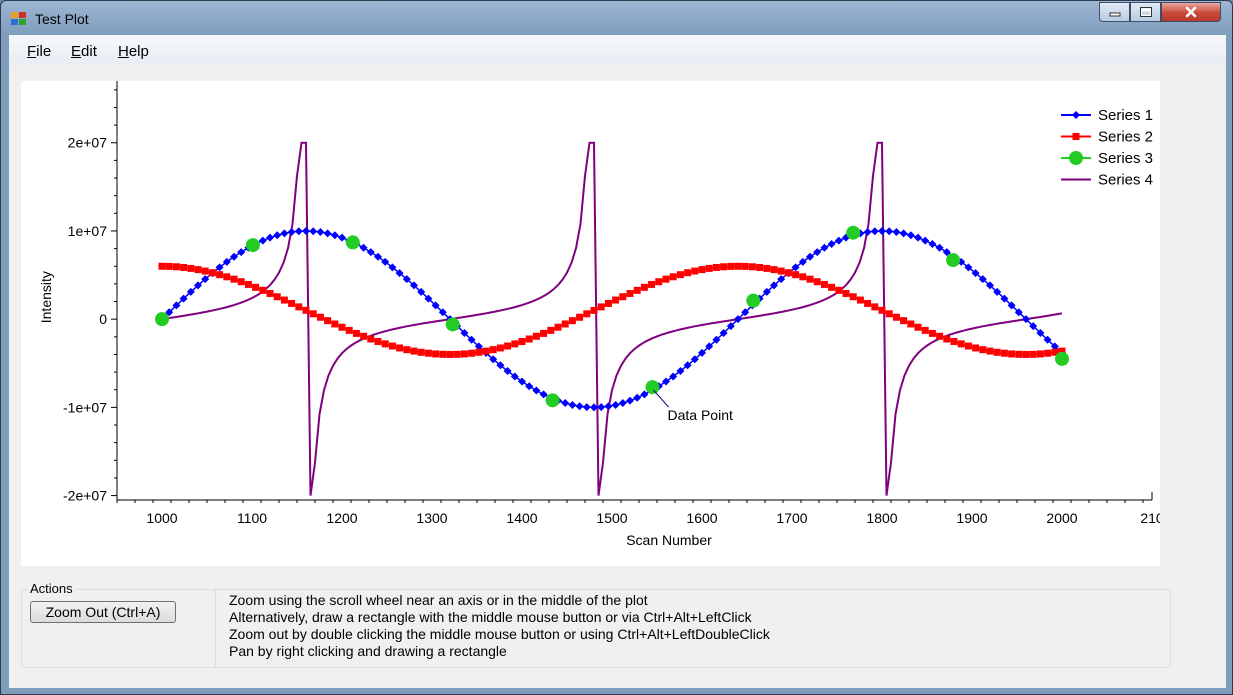 This screenshot has height=695, width=1233. Describe the element at coordinates (88, 231) in the screenshot. I see `y-tick-label: 1e+07` at that location.